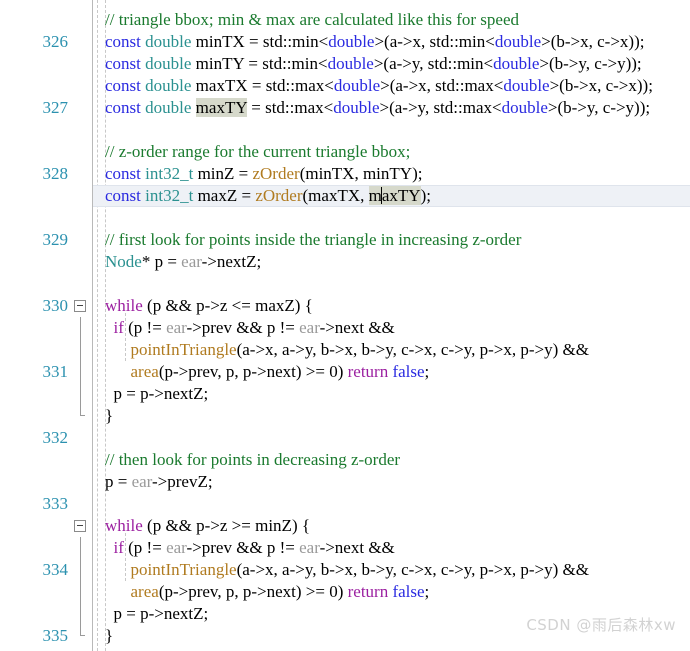  What do you see at coordinates (55, 569) in the screenshot?
I see `line-number: 334` at bounding box center [55, 569].